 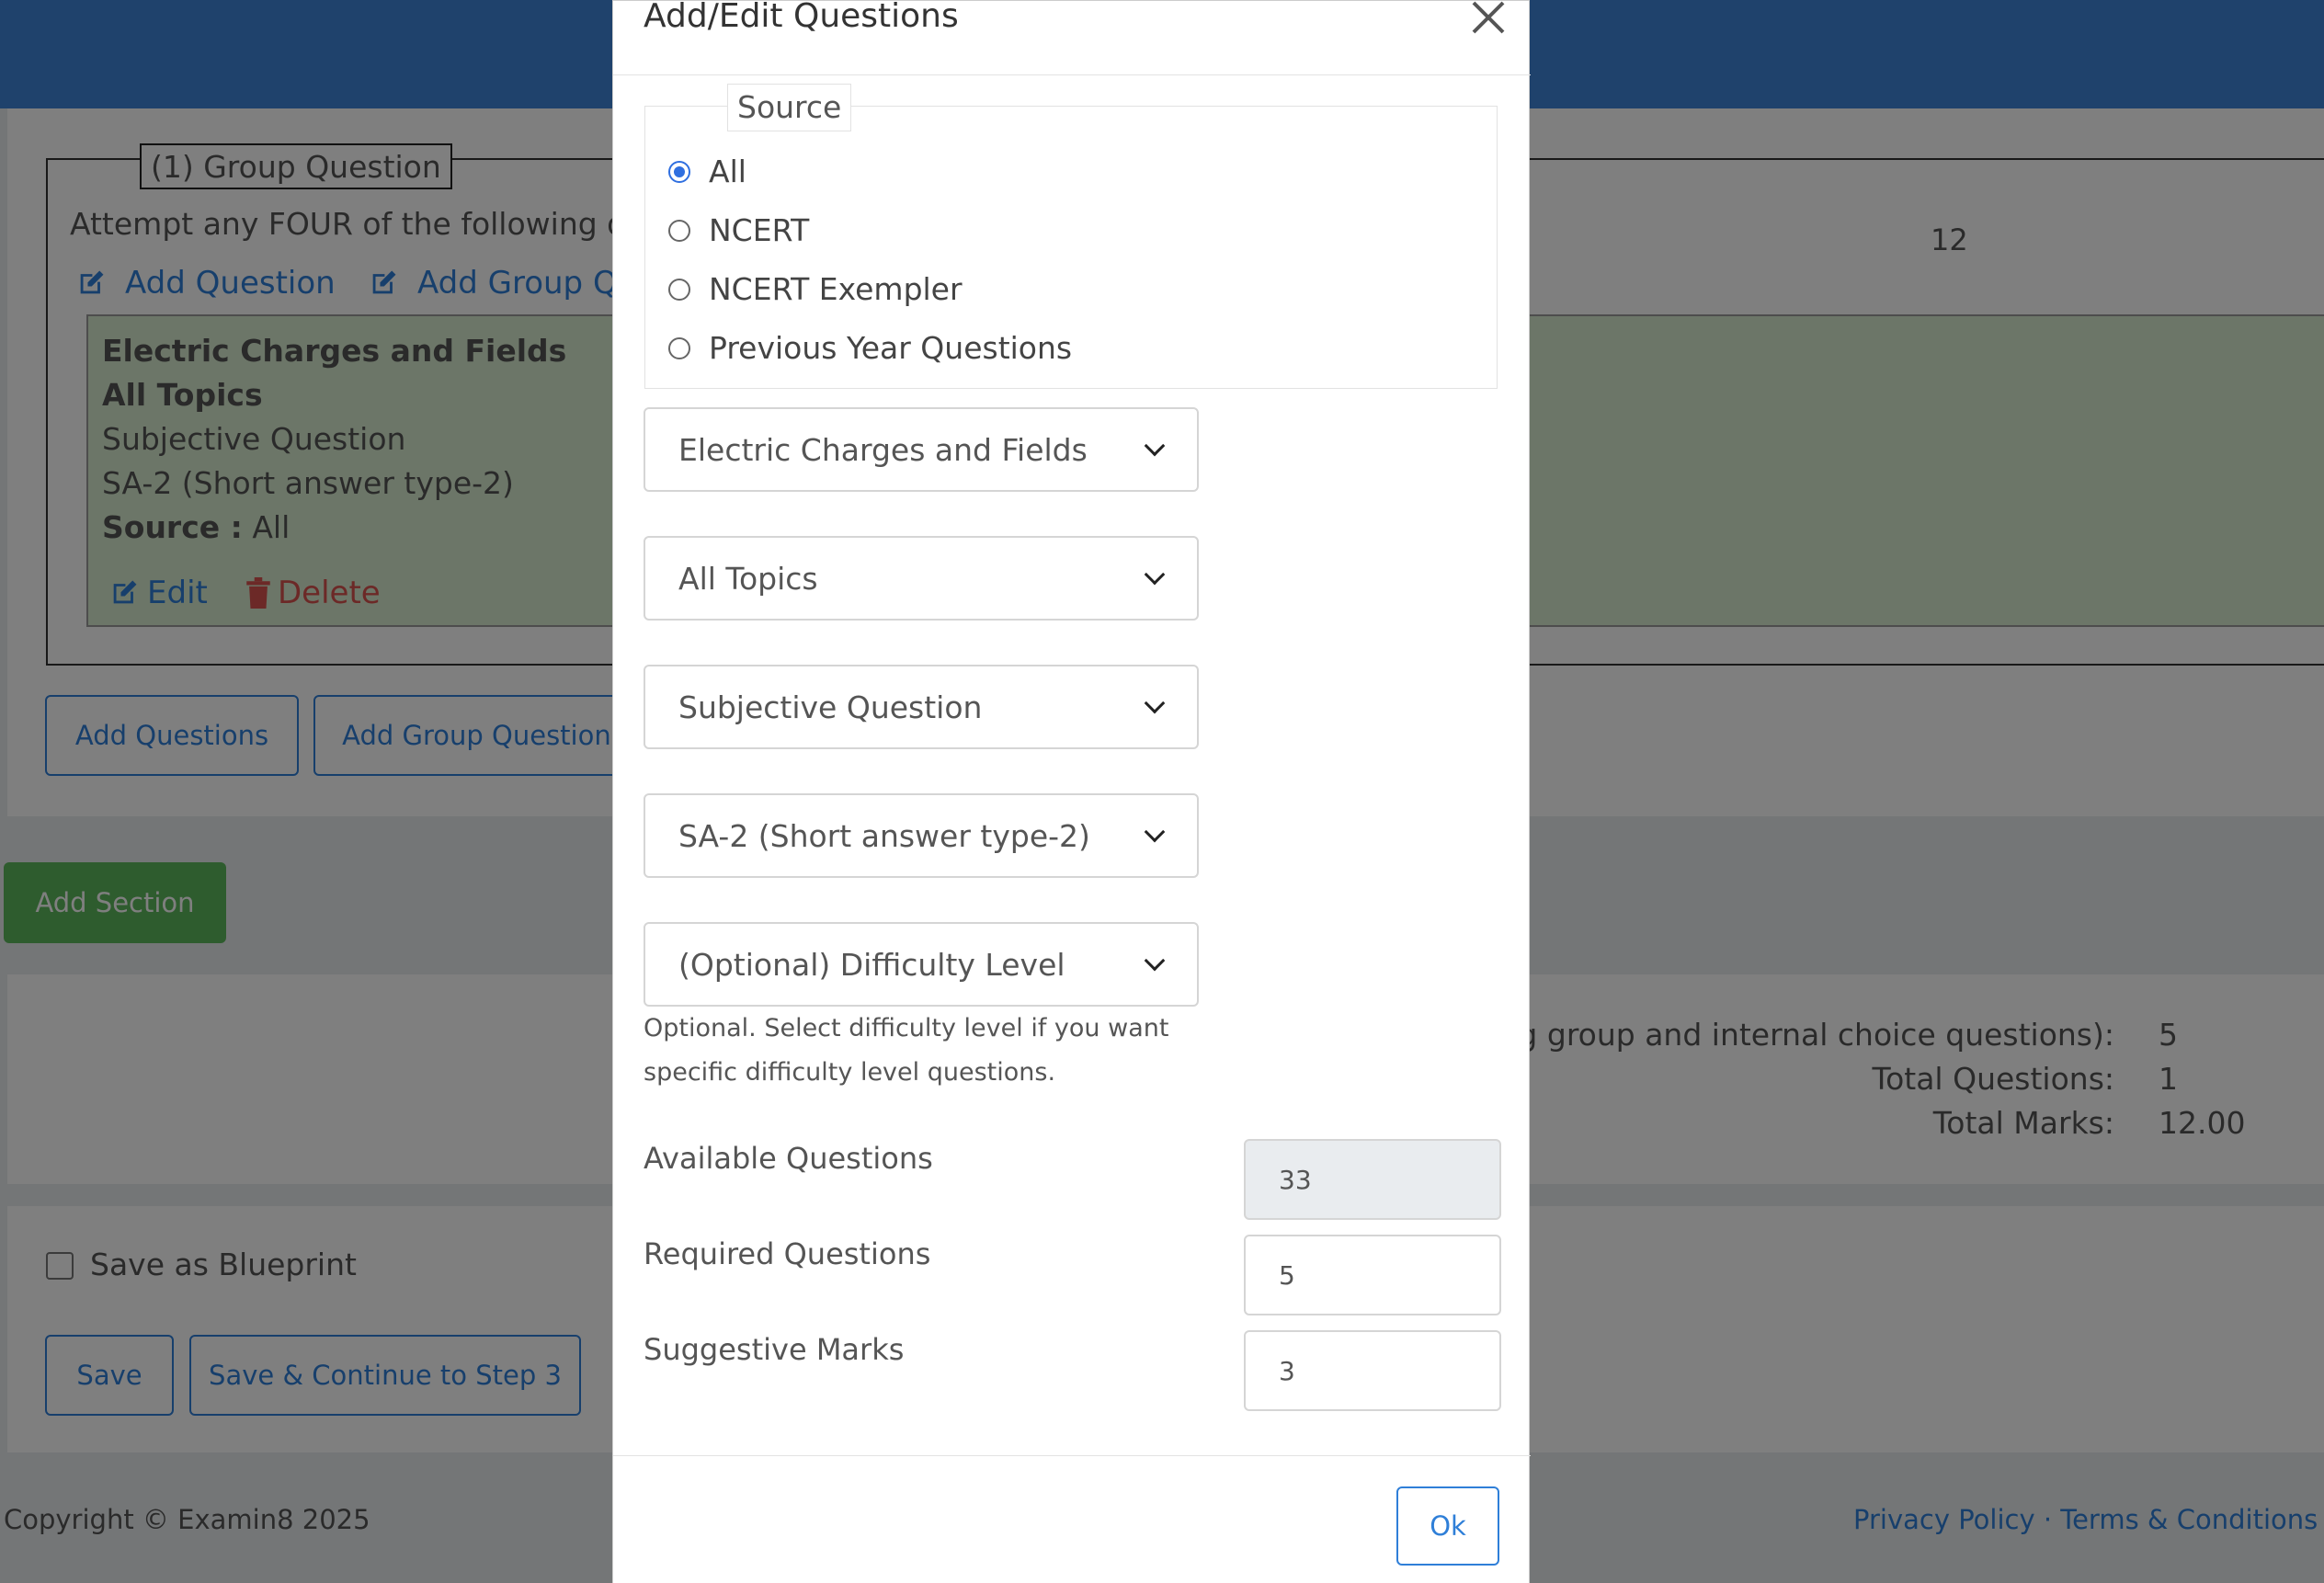 I want to click on close-icon, so click(x=1489, y=19).